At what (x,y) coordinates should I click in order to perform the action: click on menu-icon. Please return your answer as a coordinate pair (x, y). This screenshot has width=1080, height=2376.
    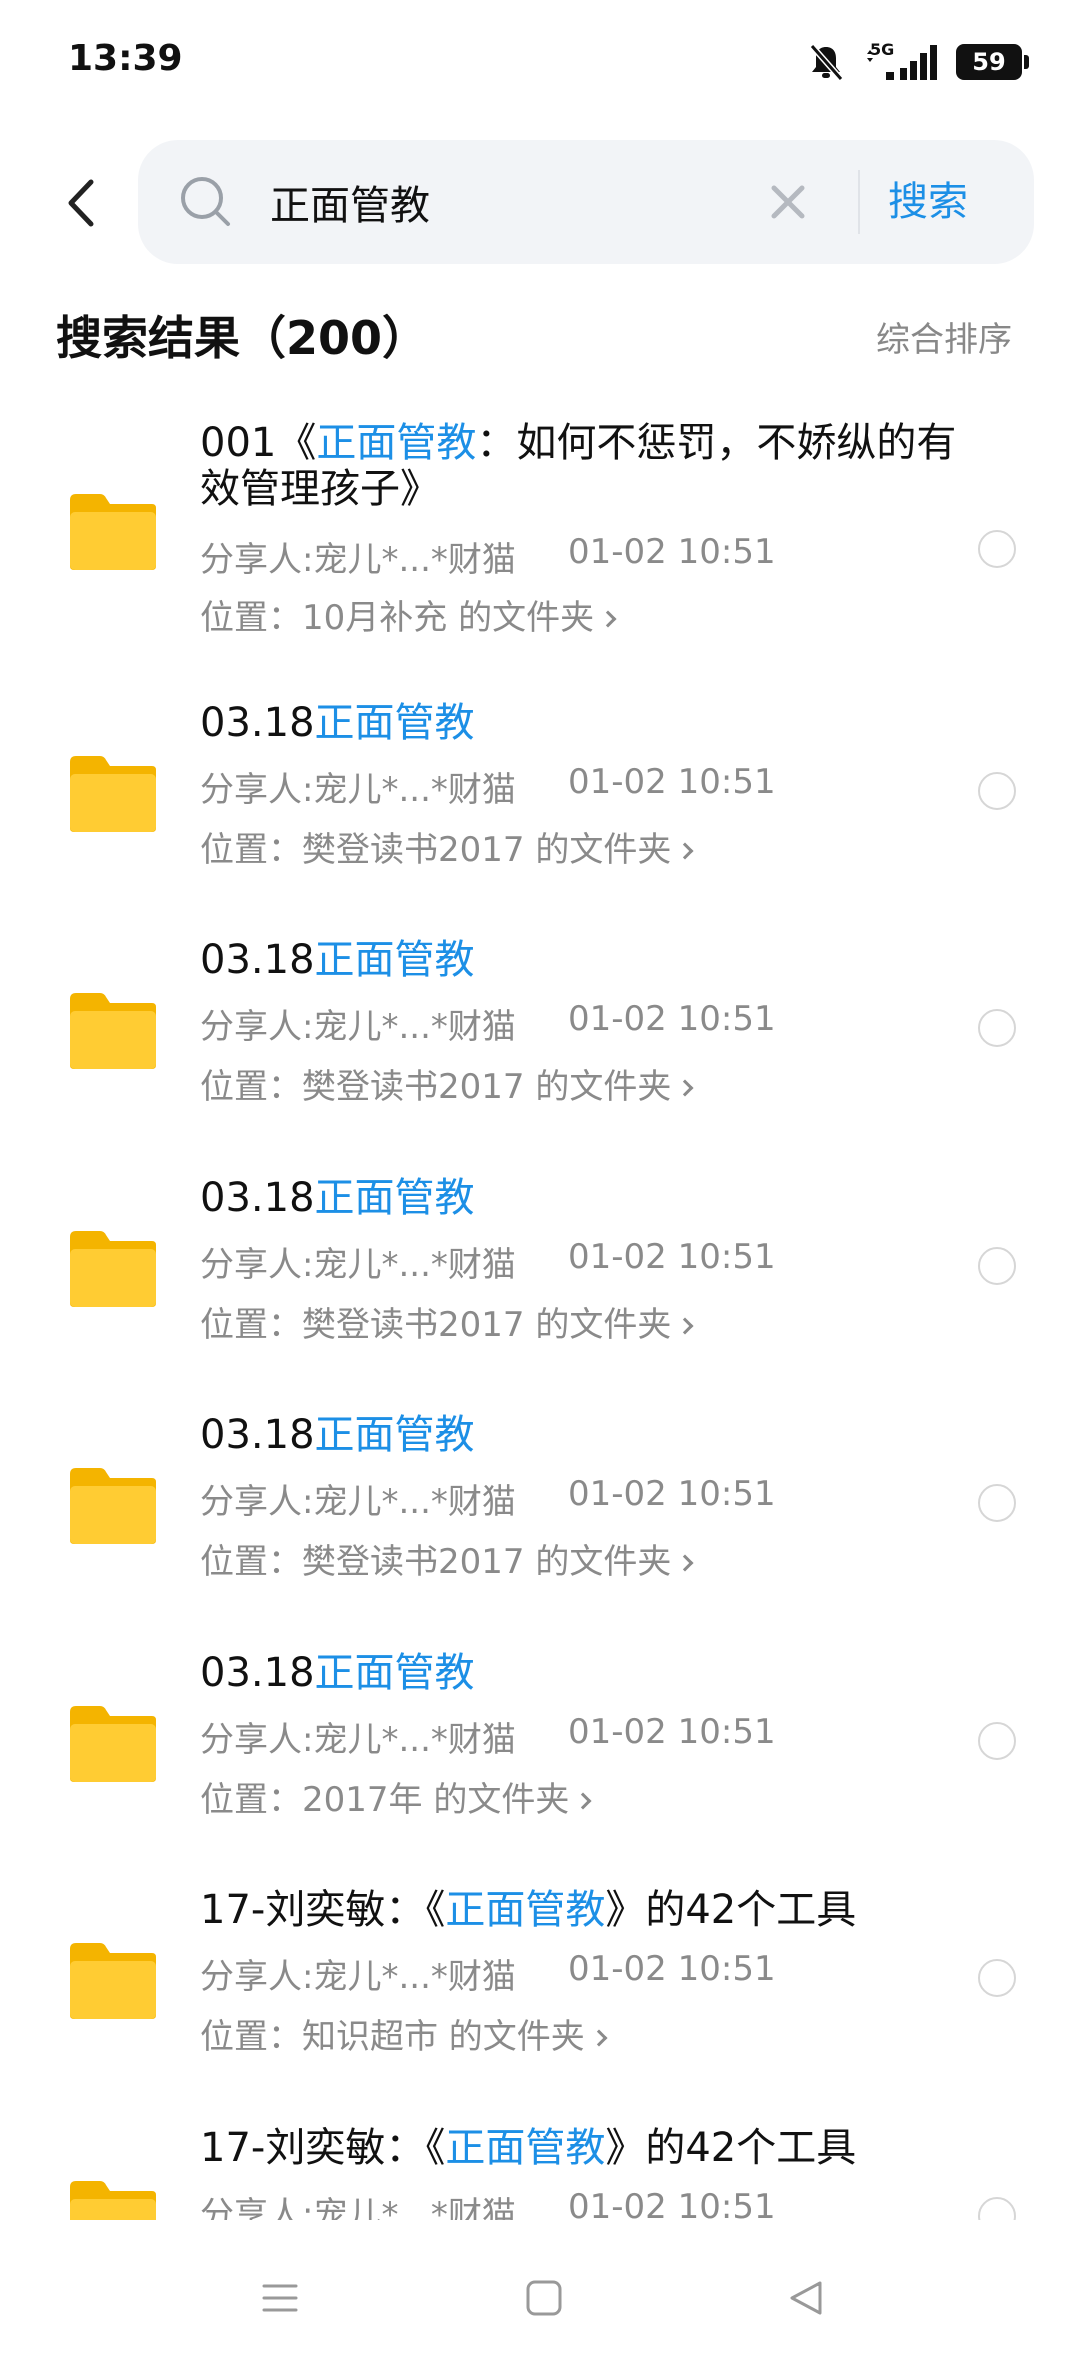
    Looking at the image, I should click on (280, 2298).